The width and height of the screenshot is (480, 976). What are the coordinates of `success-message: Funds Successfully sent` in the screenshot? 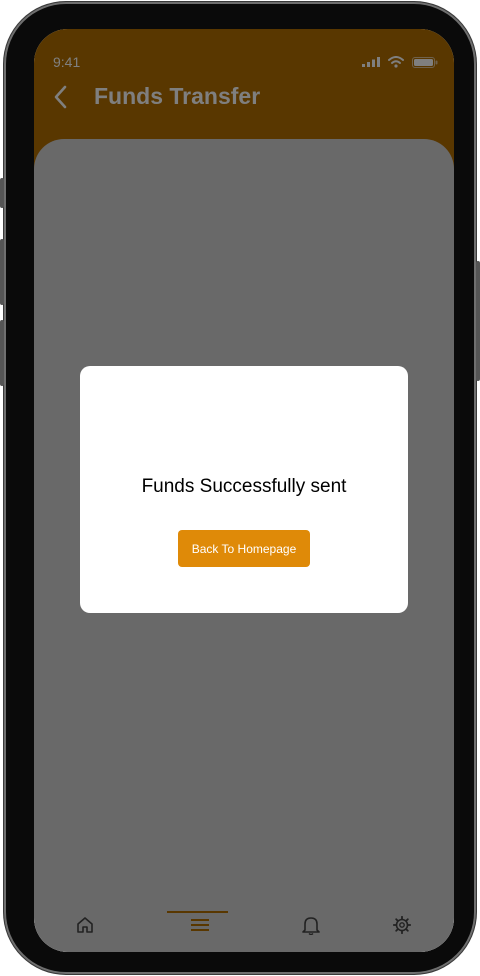 It's located at (244, 486).